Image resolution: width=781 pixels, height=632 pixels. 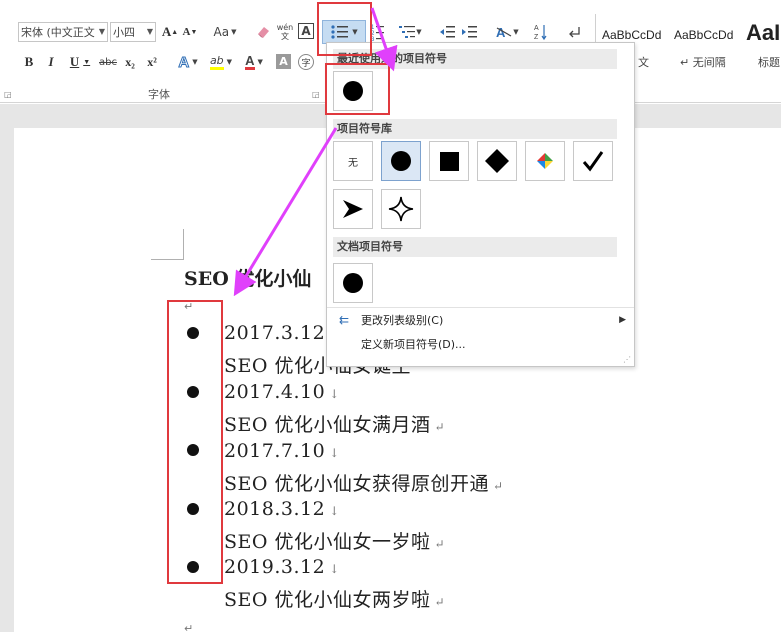 I want to click on arrow-to-document-bullets, so click(x=285, y=212).